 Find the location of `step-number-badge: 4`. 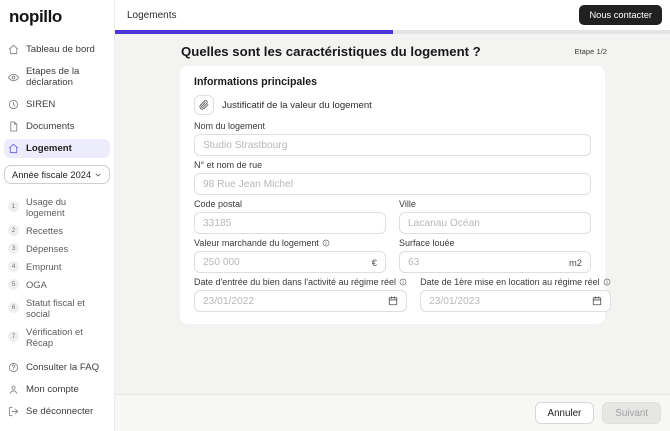

step-number-badge: 4 is located at coordinates (13, 266).